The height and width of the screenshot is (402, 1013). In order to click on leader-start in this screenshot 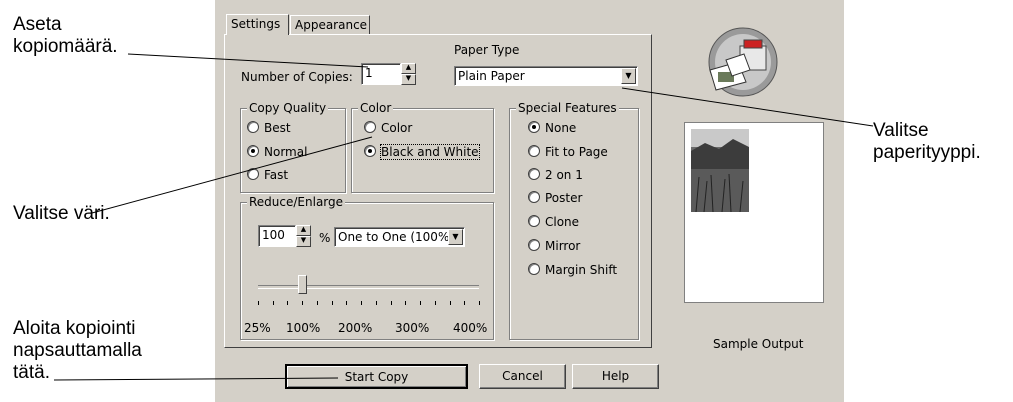, I will do `click(196, 379)`.